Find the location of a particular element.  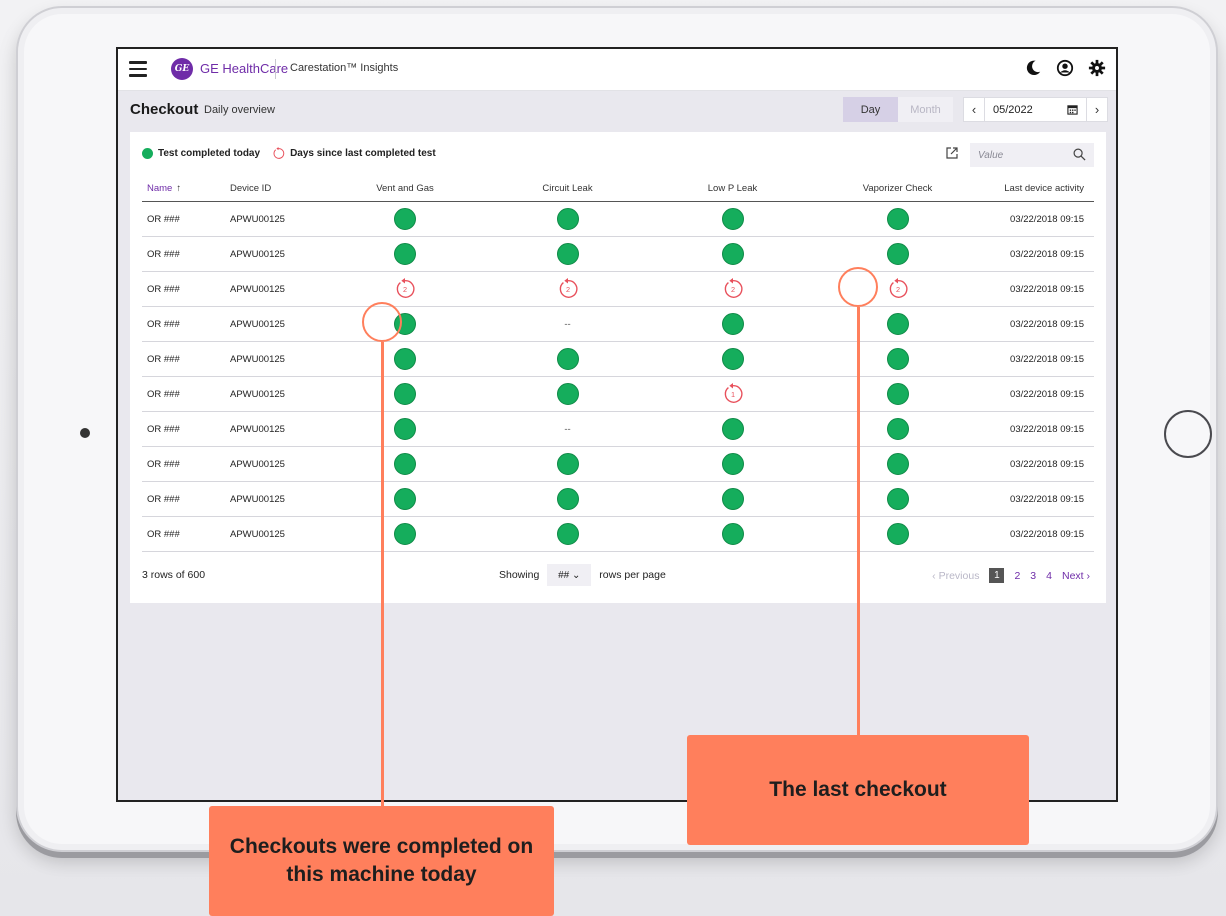

column-header-name: Name ↑ is located at coordinates (183, 188).